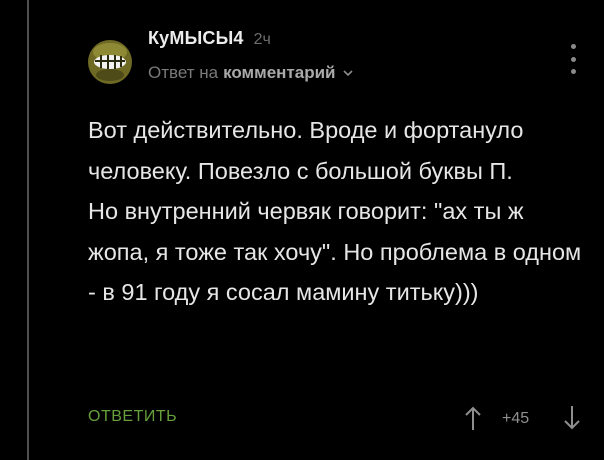  I want to click on avatar, so click(110, 62).